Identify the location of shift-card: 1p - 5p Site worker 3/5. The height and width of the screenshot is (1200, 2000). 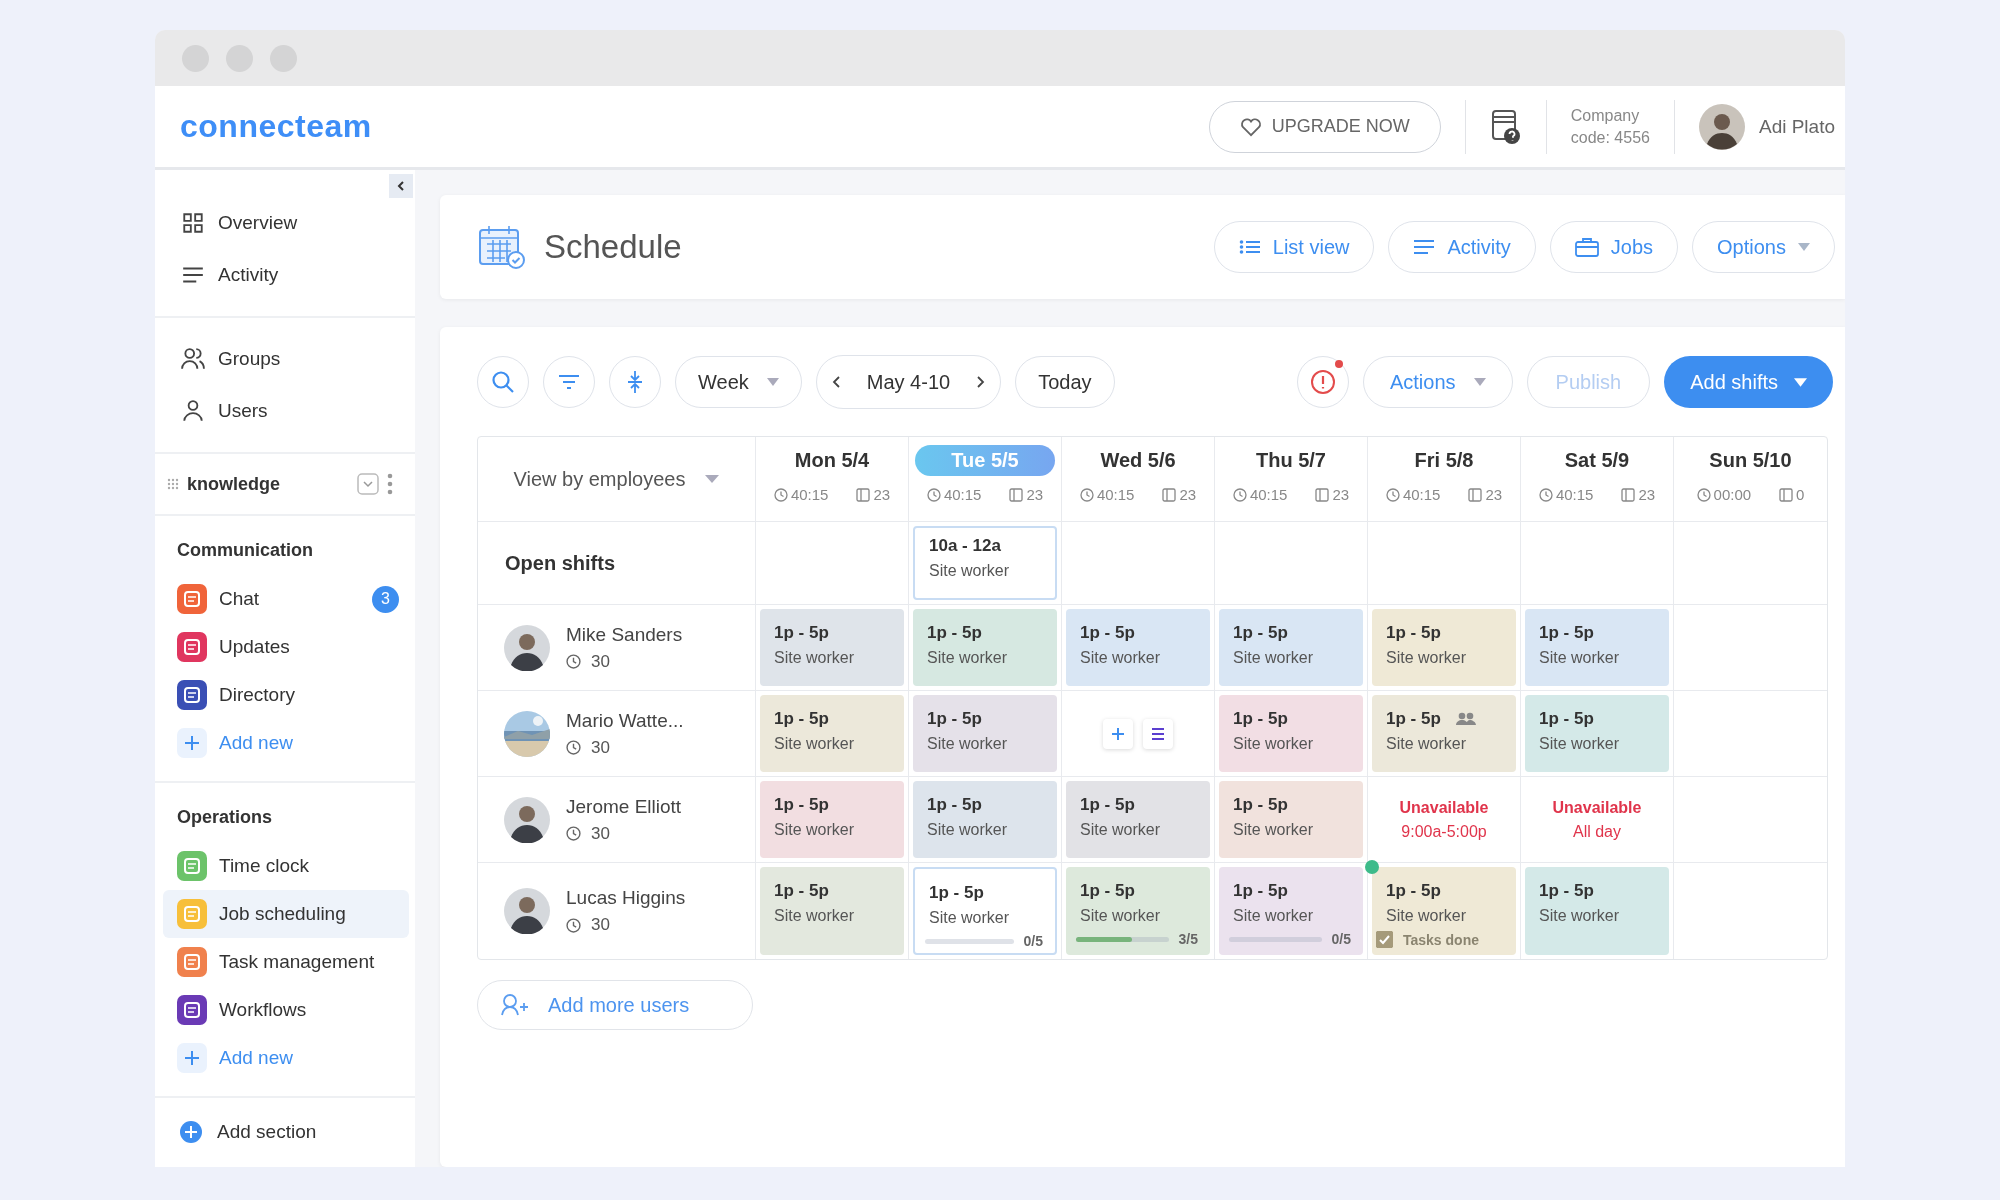
(1138, 911).